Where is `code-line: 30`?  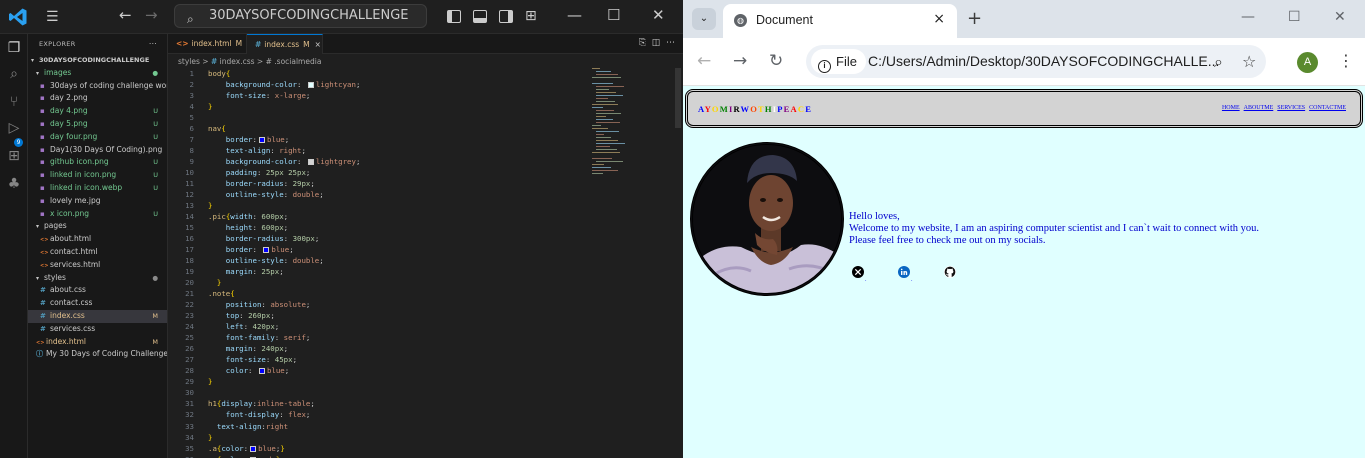
code-line: 30 is located at coordinates (378, 392).